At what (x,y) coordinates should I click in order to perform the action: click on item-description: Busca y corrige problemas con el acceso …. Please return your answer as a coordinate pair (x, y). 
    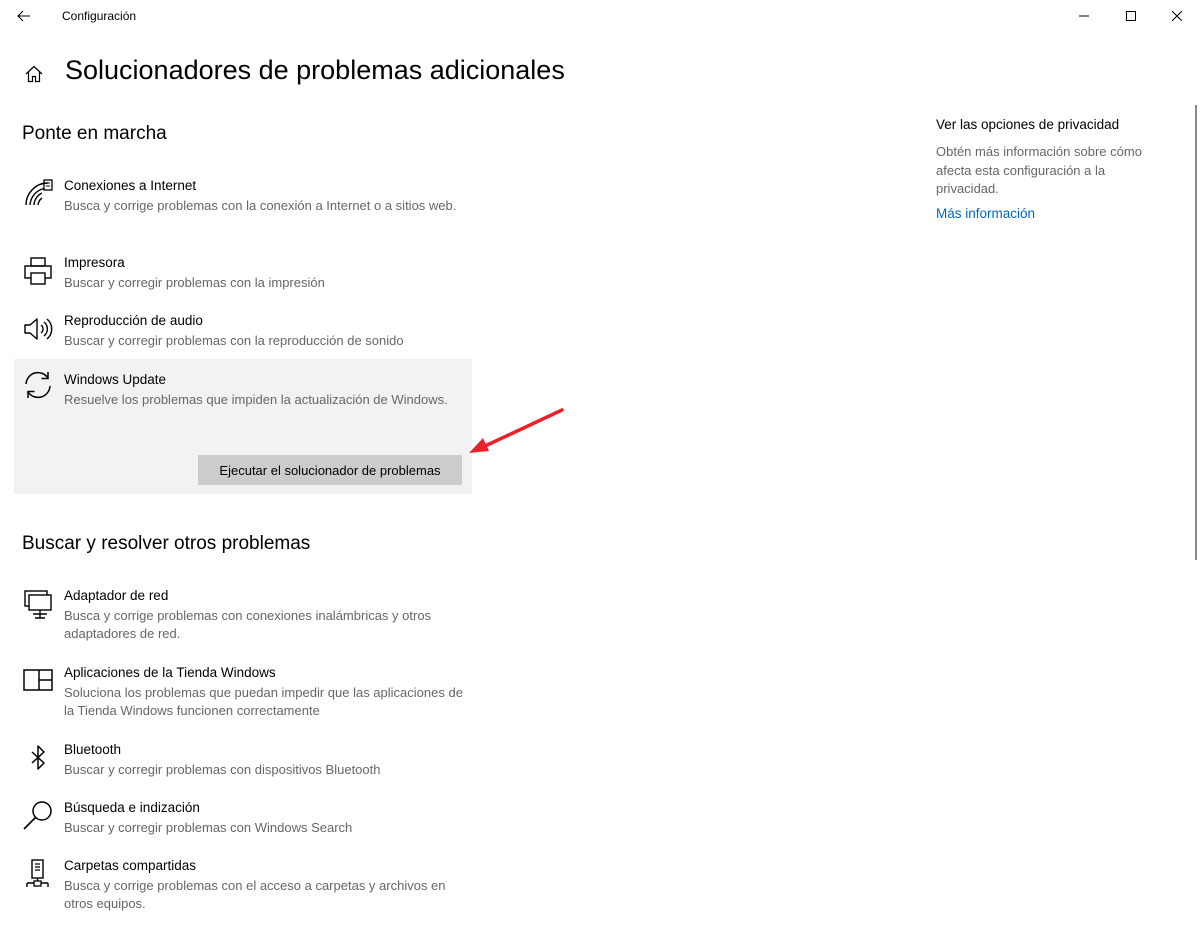
    Looking at the image, I should click on (255, 894).